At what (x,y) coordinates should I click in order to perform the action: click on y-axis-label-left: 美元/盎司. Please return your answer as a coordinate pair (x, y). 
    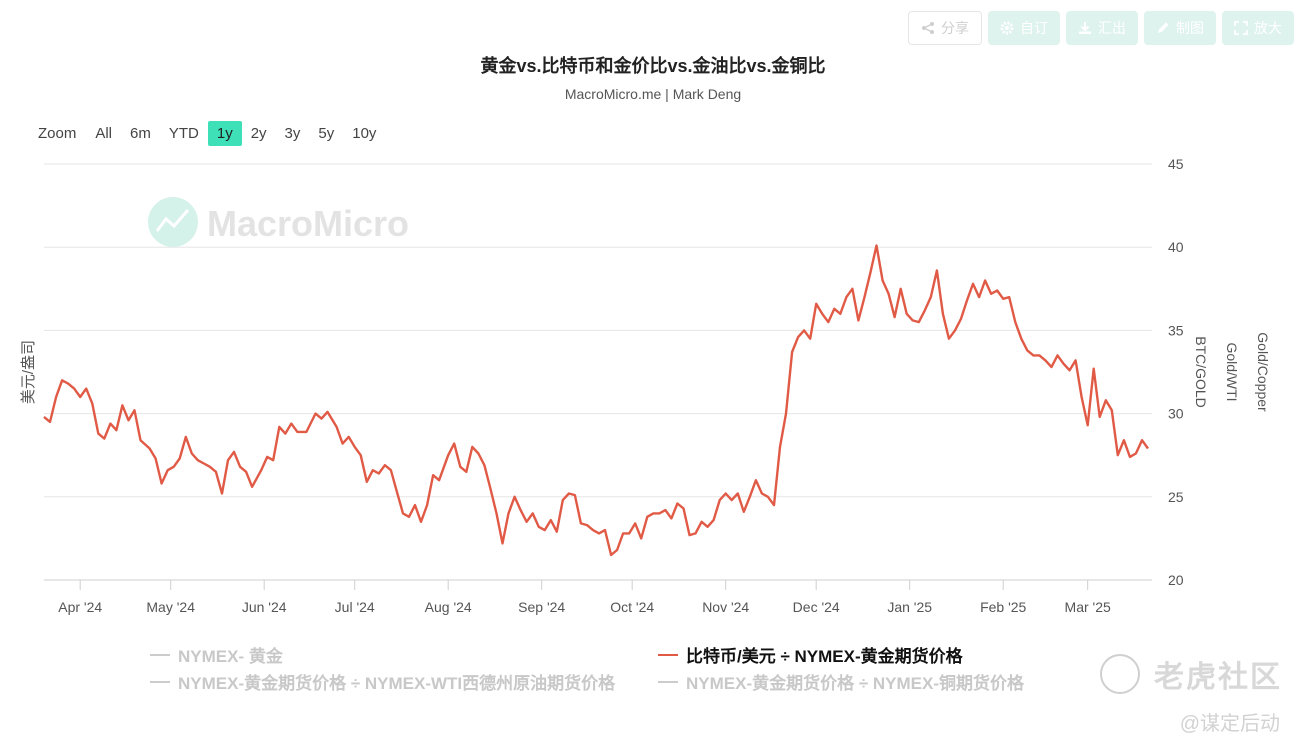
    Looking at the image, I should click on (28, 372).